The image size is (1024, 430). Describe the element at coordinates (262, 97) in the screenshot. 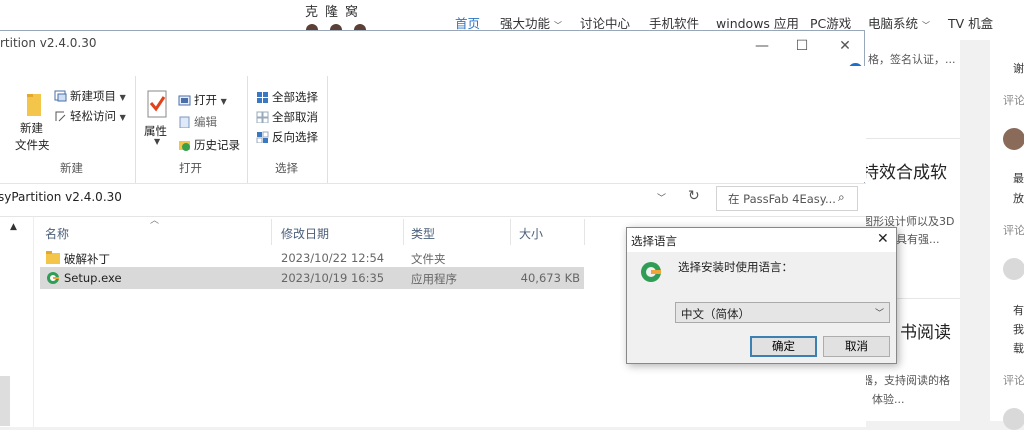

I see `select-all-icon` at that location.